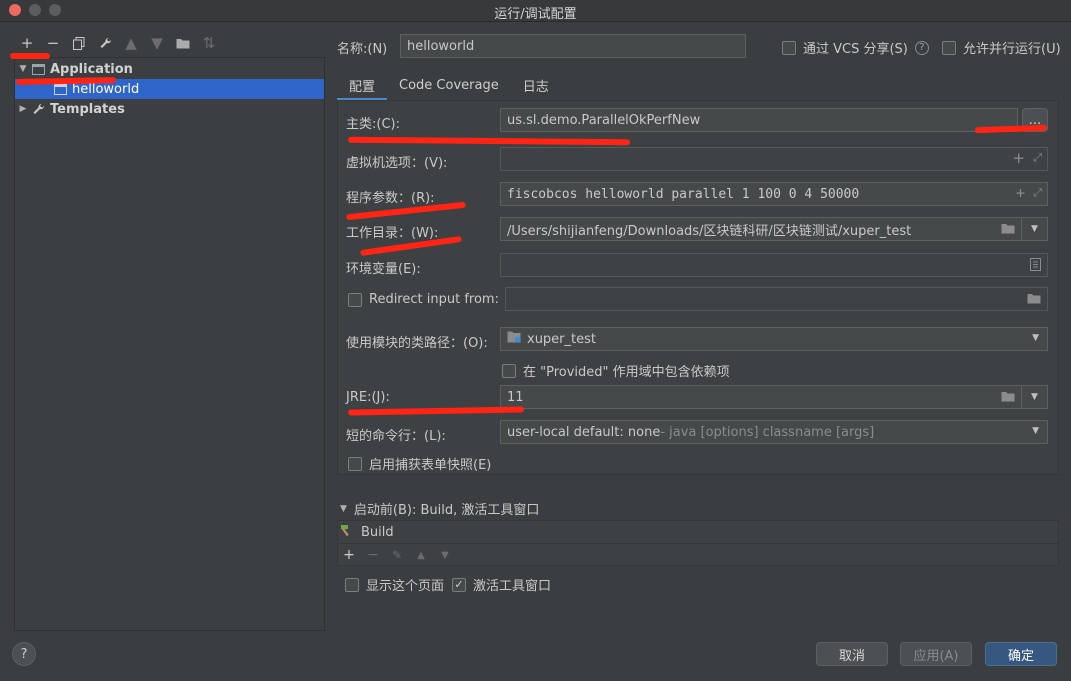  What do you see at coordinates (573, 46) in the screenshot?
I see `name-input: helloworld` at bounding box center [573, 46].